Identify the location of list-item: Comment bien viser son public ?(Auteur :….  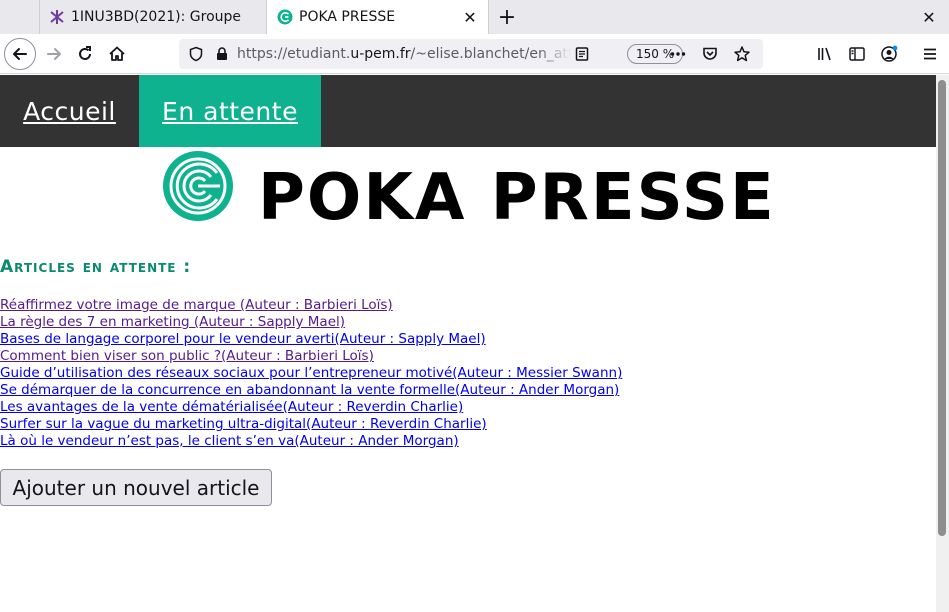
(311, 356).